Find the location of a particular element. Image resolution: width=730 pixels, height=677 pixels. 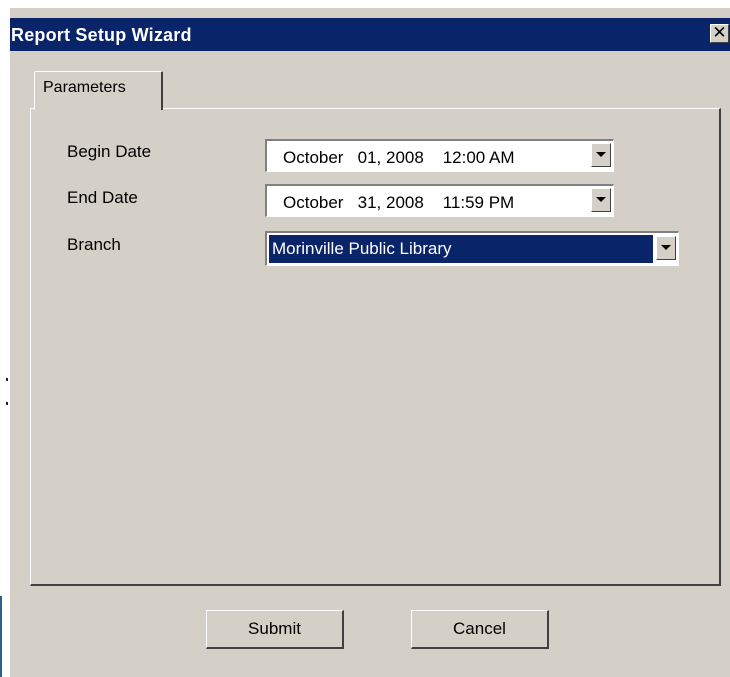

submit-button: Submit is located at coordinates (275, 629).